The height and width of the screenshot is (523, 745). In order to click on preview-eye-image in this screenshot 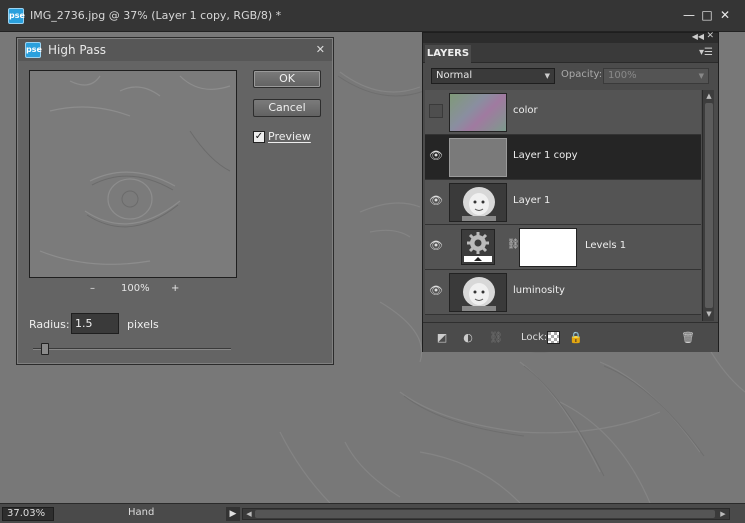, I will do `click(133, 174)`.